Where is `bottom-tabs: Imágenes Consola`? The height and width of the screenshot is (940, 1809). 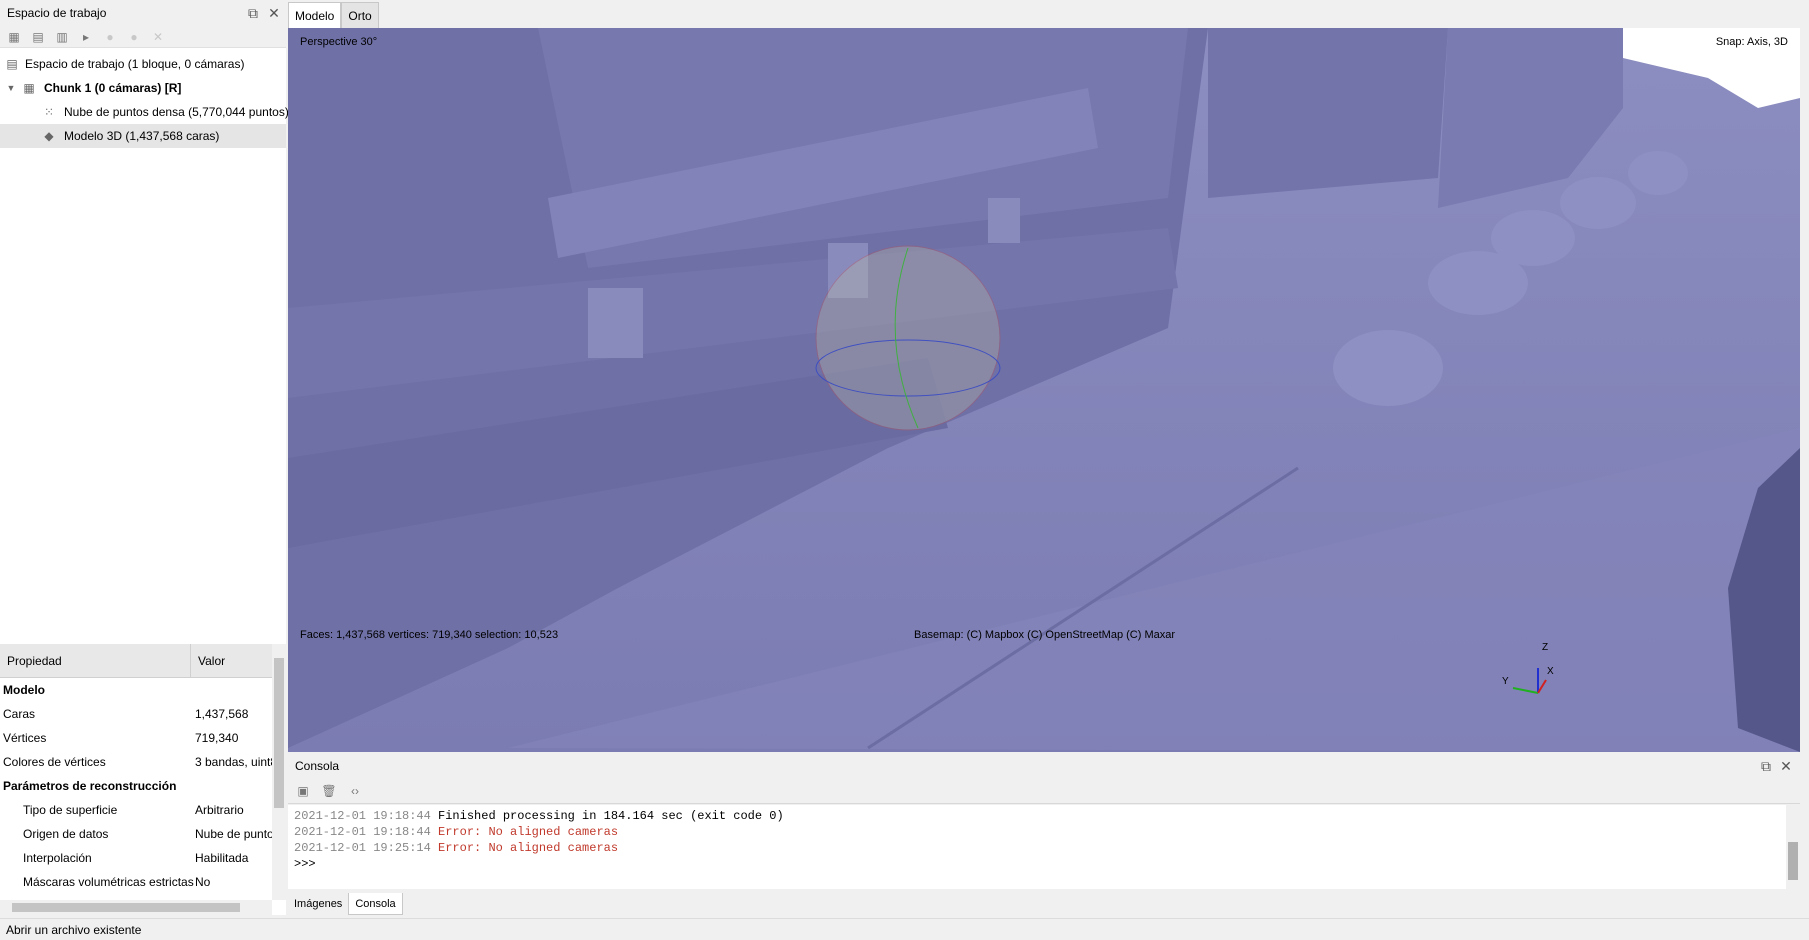 bottom-tabs: Imágenes Consola is located at coordinates (345, 904).